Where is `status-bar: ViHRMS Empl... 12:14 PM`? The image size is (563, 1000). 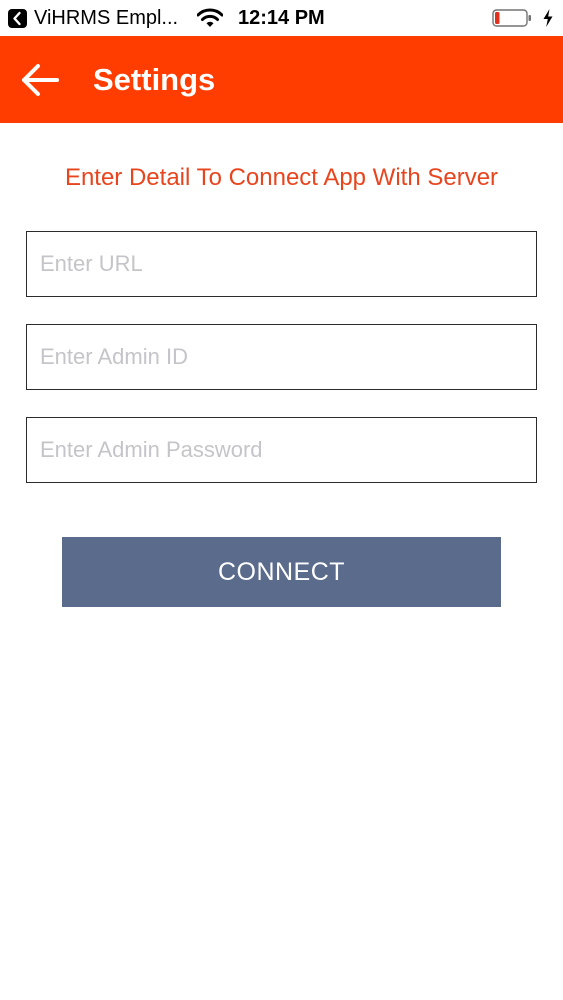 status-bar: ViHRMS Empl... 12:14 PM is located at coordinates (281, 18).